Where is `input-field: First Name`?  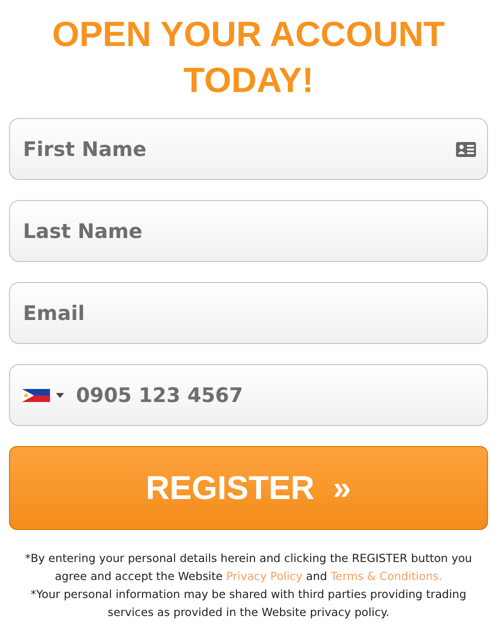
input-field: First Name is located at coordinates (248, 149).